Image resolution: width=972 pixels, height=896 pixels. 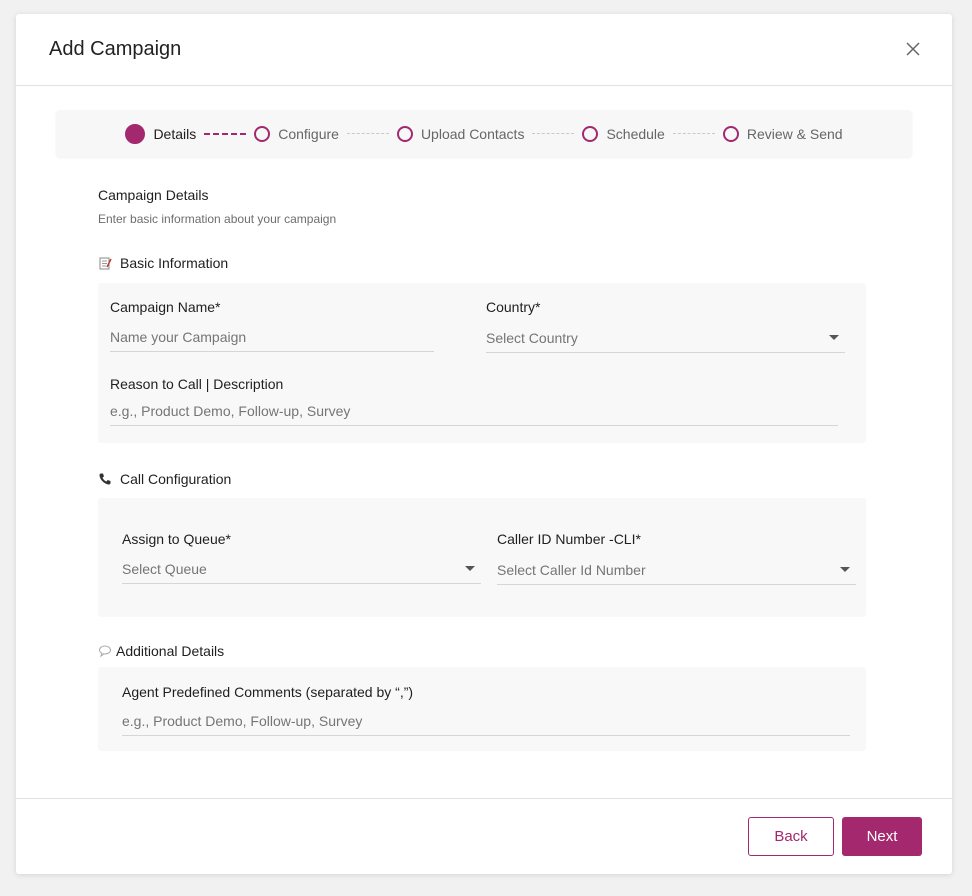 I want to click on basic-info-heading: Basic Information, so click(x=163, y=263).